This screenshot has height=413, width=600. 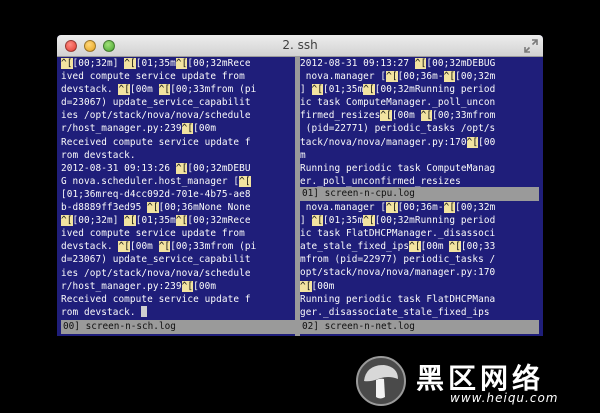 What do you see at coordinates (204, 208) in the screenshot?
I see `log-text: [00;36mNone None` at bounding box center [204, 208].